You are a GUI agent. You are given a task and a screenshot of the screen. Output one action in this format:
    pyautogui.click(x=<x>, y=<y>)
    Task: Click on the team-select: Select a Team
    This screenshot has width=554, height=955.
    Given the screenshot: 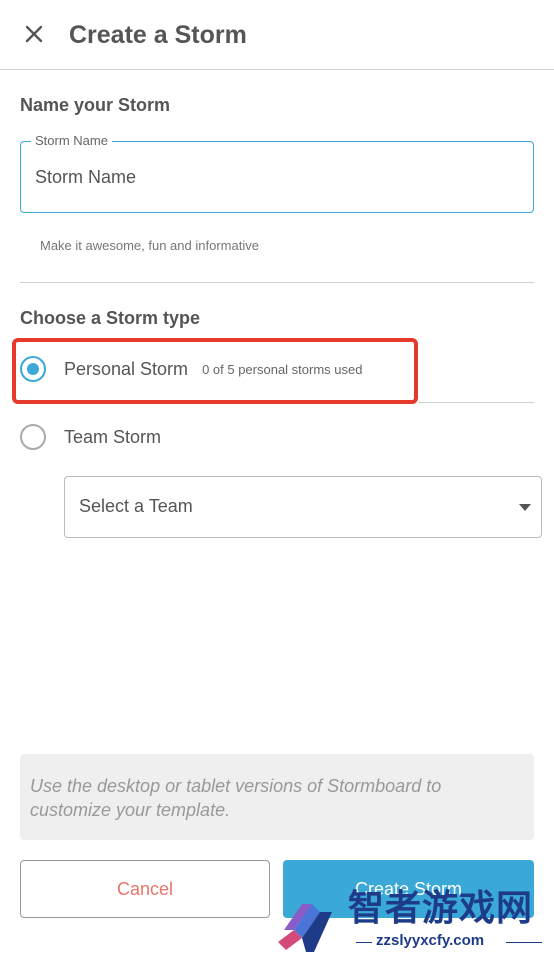 What is the action you would take?
    pyautogui.click(x=303, y=507)
    